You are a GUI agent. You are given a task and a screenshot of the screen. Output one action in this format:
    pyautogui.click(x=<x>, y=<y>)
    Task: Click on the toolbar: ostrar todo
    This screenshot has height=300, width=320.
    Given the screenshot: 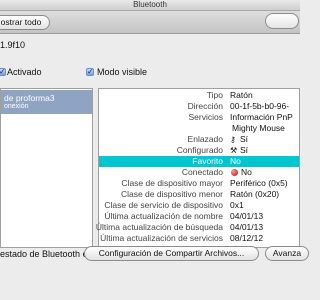 What is the action you would take?
    pyautogui.click(x=150, y=22)
    